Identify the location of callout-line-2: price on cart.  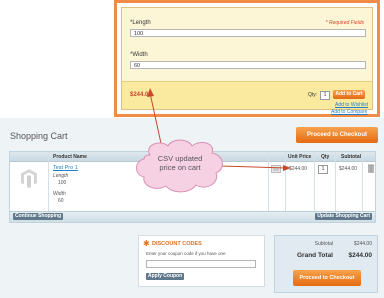
(180, 167).